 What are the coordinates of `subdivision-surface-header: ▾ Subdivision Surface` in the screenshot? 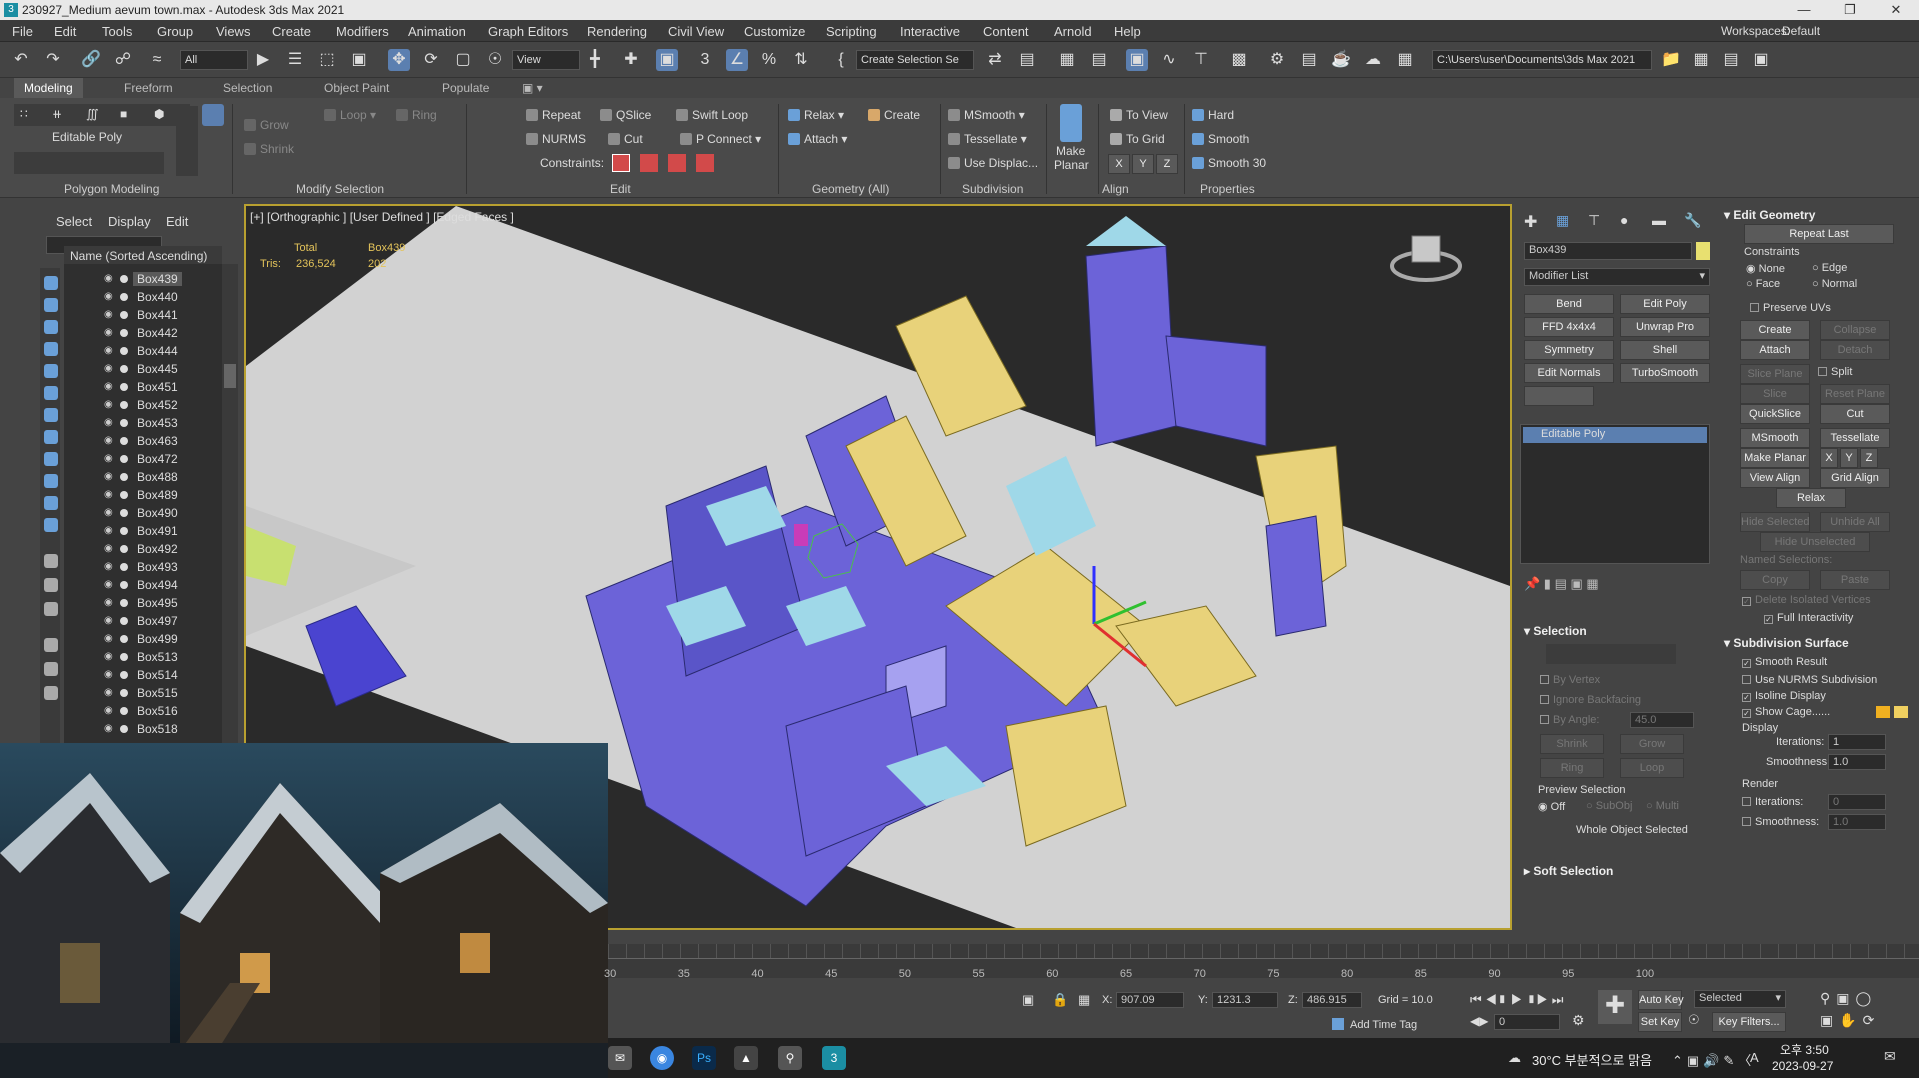 It's located at (1786, 643).